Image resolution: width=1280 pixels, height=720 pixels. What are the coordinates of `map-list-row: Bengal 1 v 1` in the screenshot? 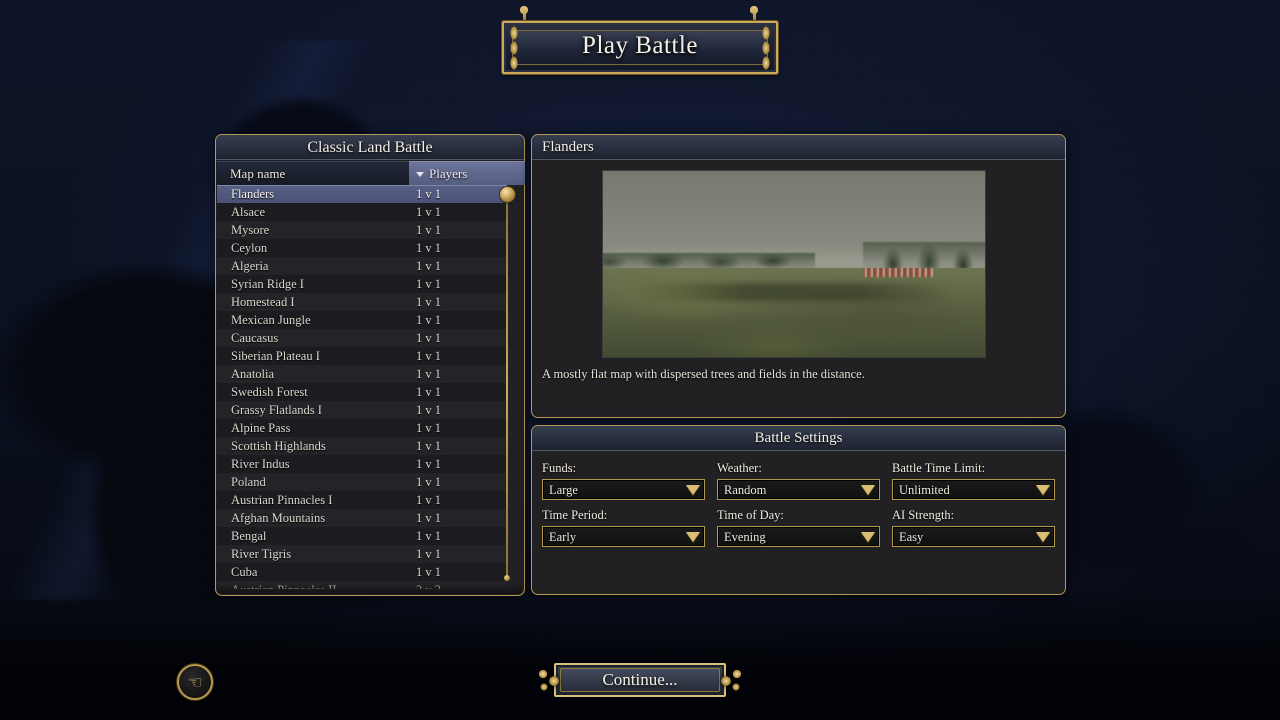 It's located at (362, 536).